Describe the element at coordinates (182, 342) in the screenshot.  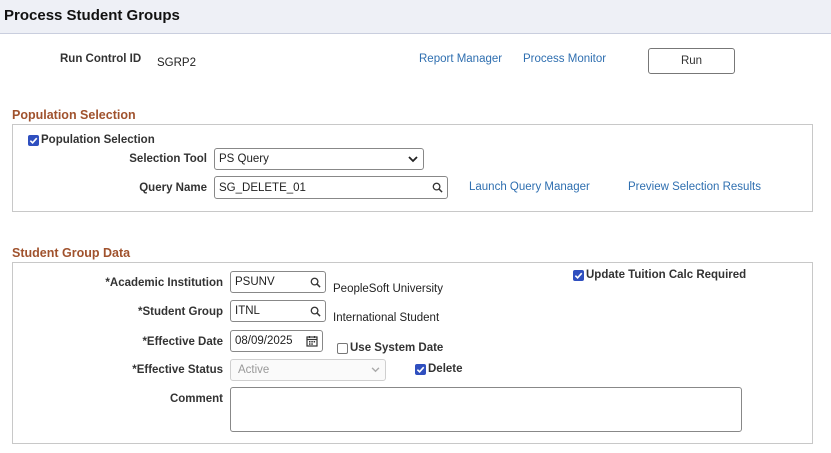
I see `effective-date-label: *Effective Date` at that location.